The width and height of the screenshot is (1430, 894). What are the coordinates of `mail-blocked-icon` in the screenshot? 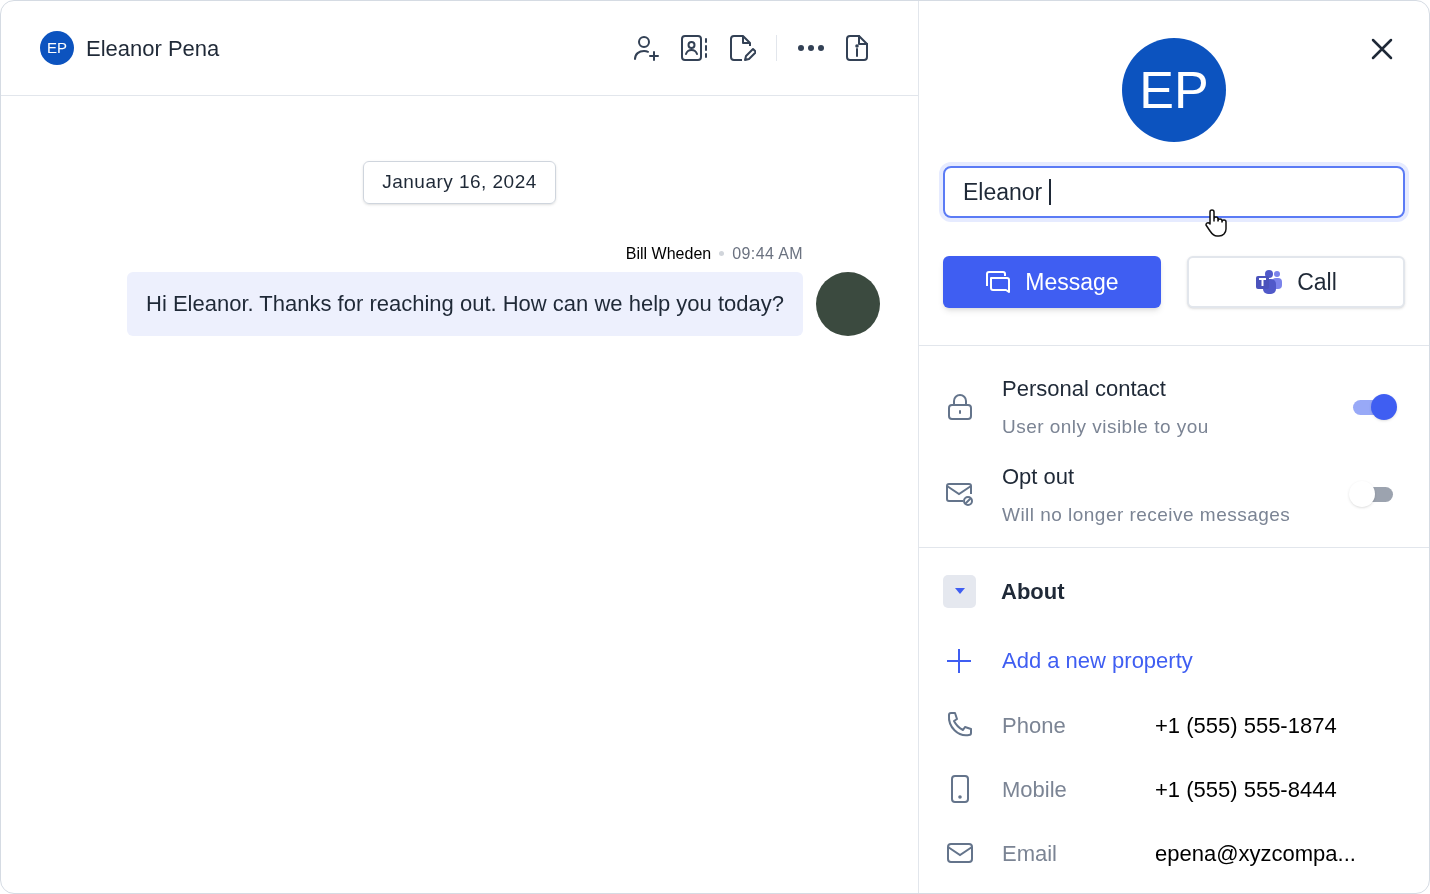 It's located at (960, 494).